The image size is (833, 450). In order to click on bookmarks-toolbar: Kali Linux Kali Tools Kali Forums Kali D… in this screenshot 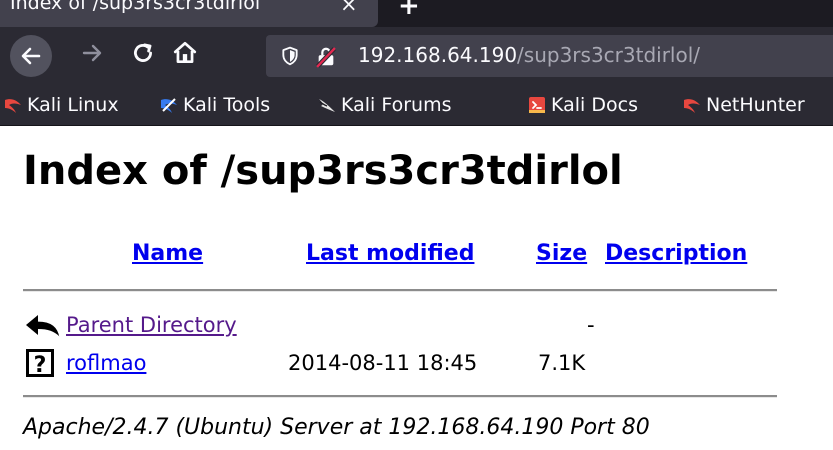, I will do `click(416, 106)`.